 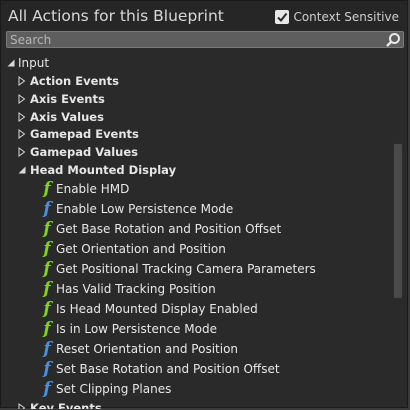 I want to click on tree-category-label: Input, so click(x=34, y=63).